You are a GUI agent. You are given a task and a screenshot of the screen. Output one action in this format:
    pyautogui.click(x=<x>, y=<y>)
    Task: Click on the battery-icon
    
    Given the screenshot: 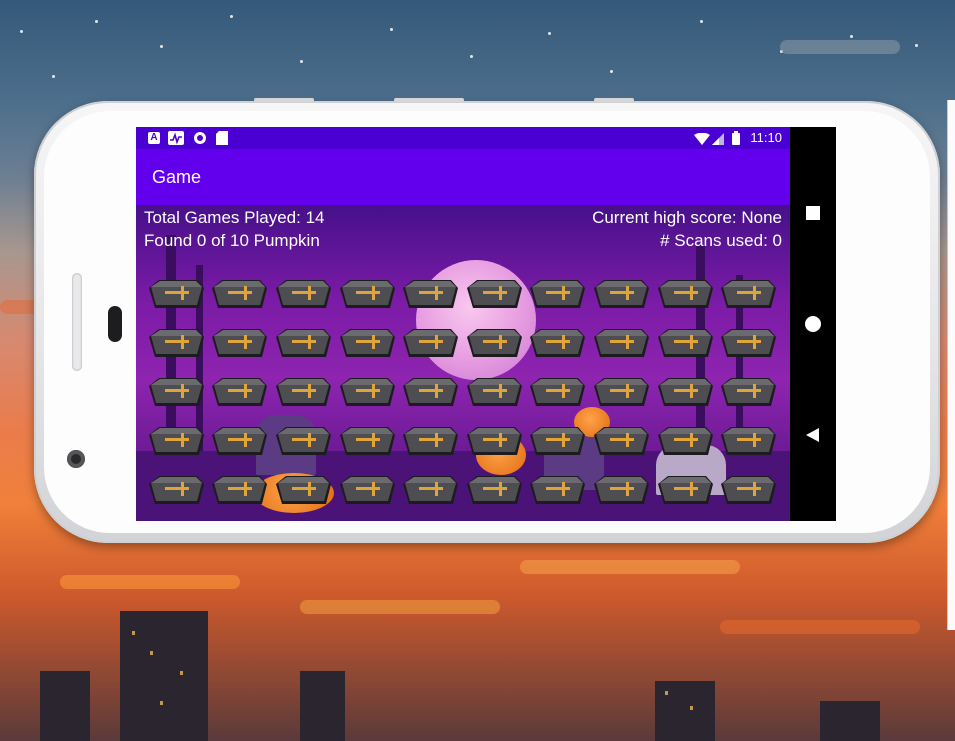 What is the action you would take?
    pyautogui.click(x=736, y=140)
    